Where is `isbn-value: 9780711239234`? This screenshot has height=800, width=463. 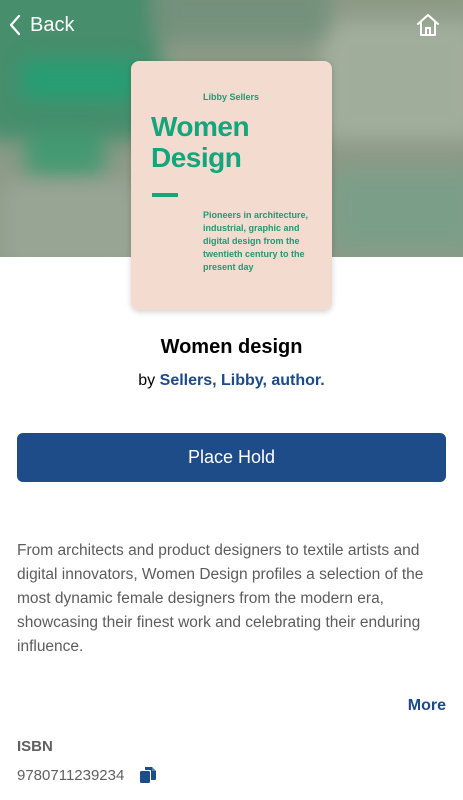
isbn-value: 9780711239234 is located at coordinates (71, 775).